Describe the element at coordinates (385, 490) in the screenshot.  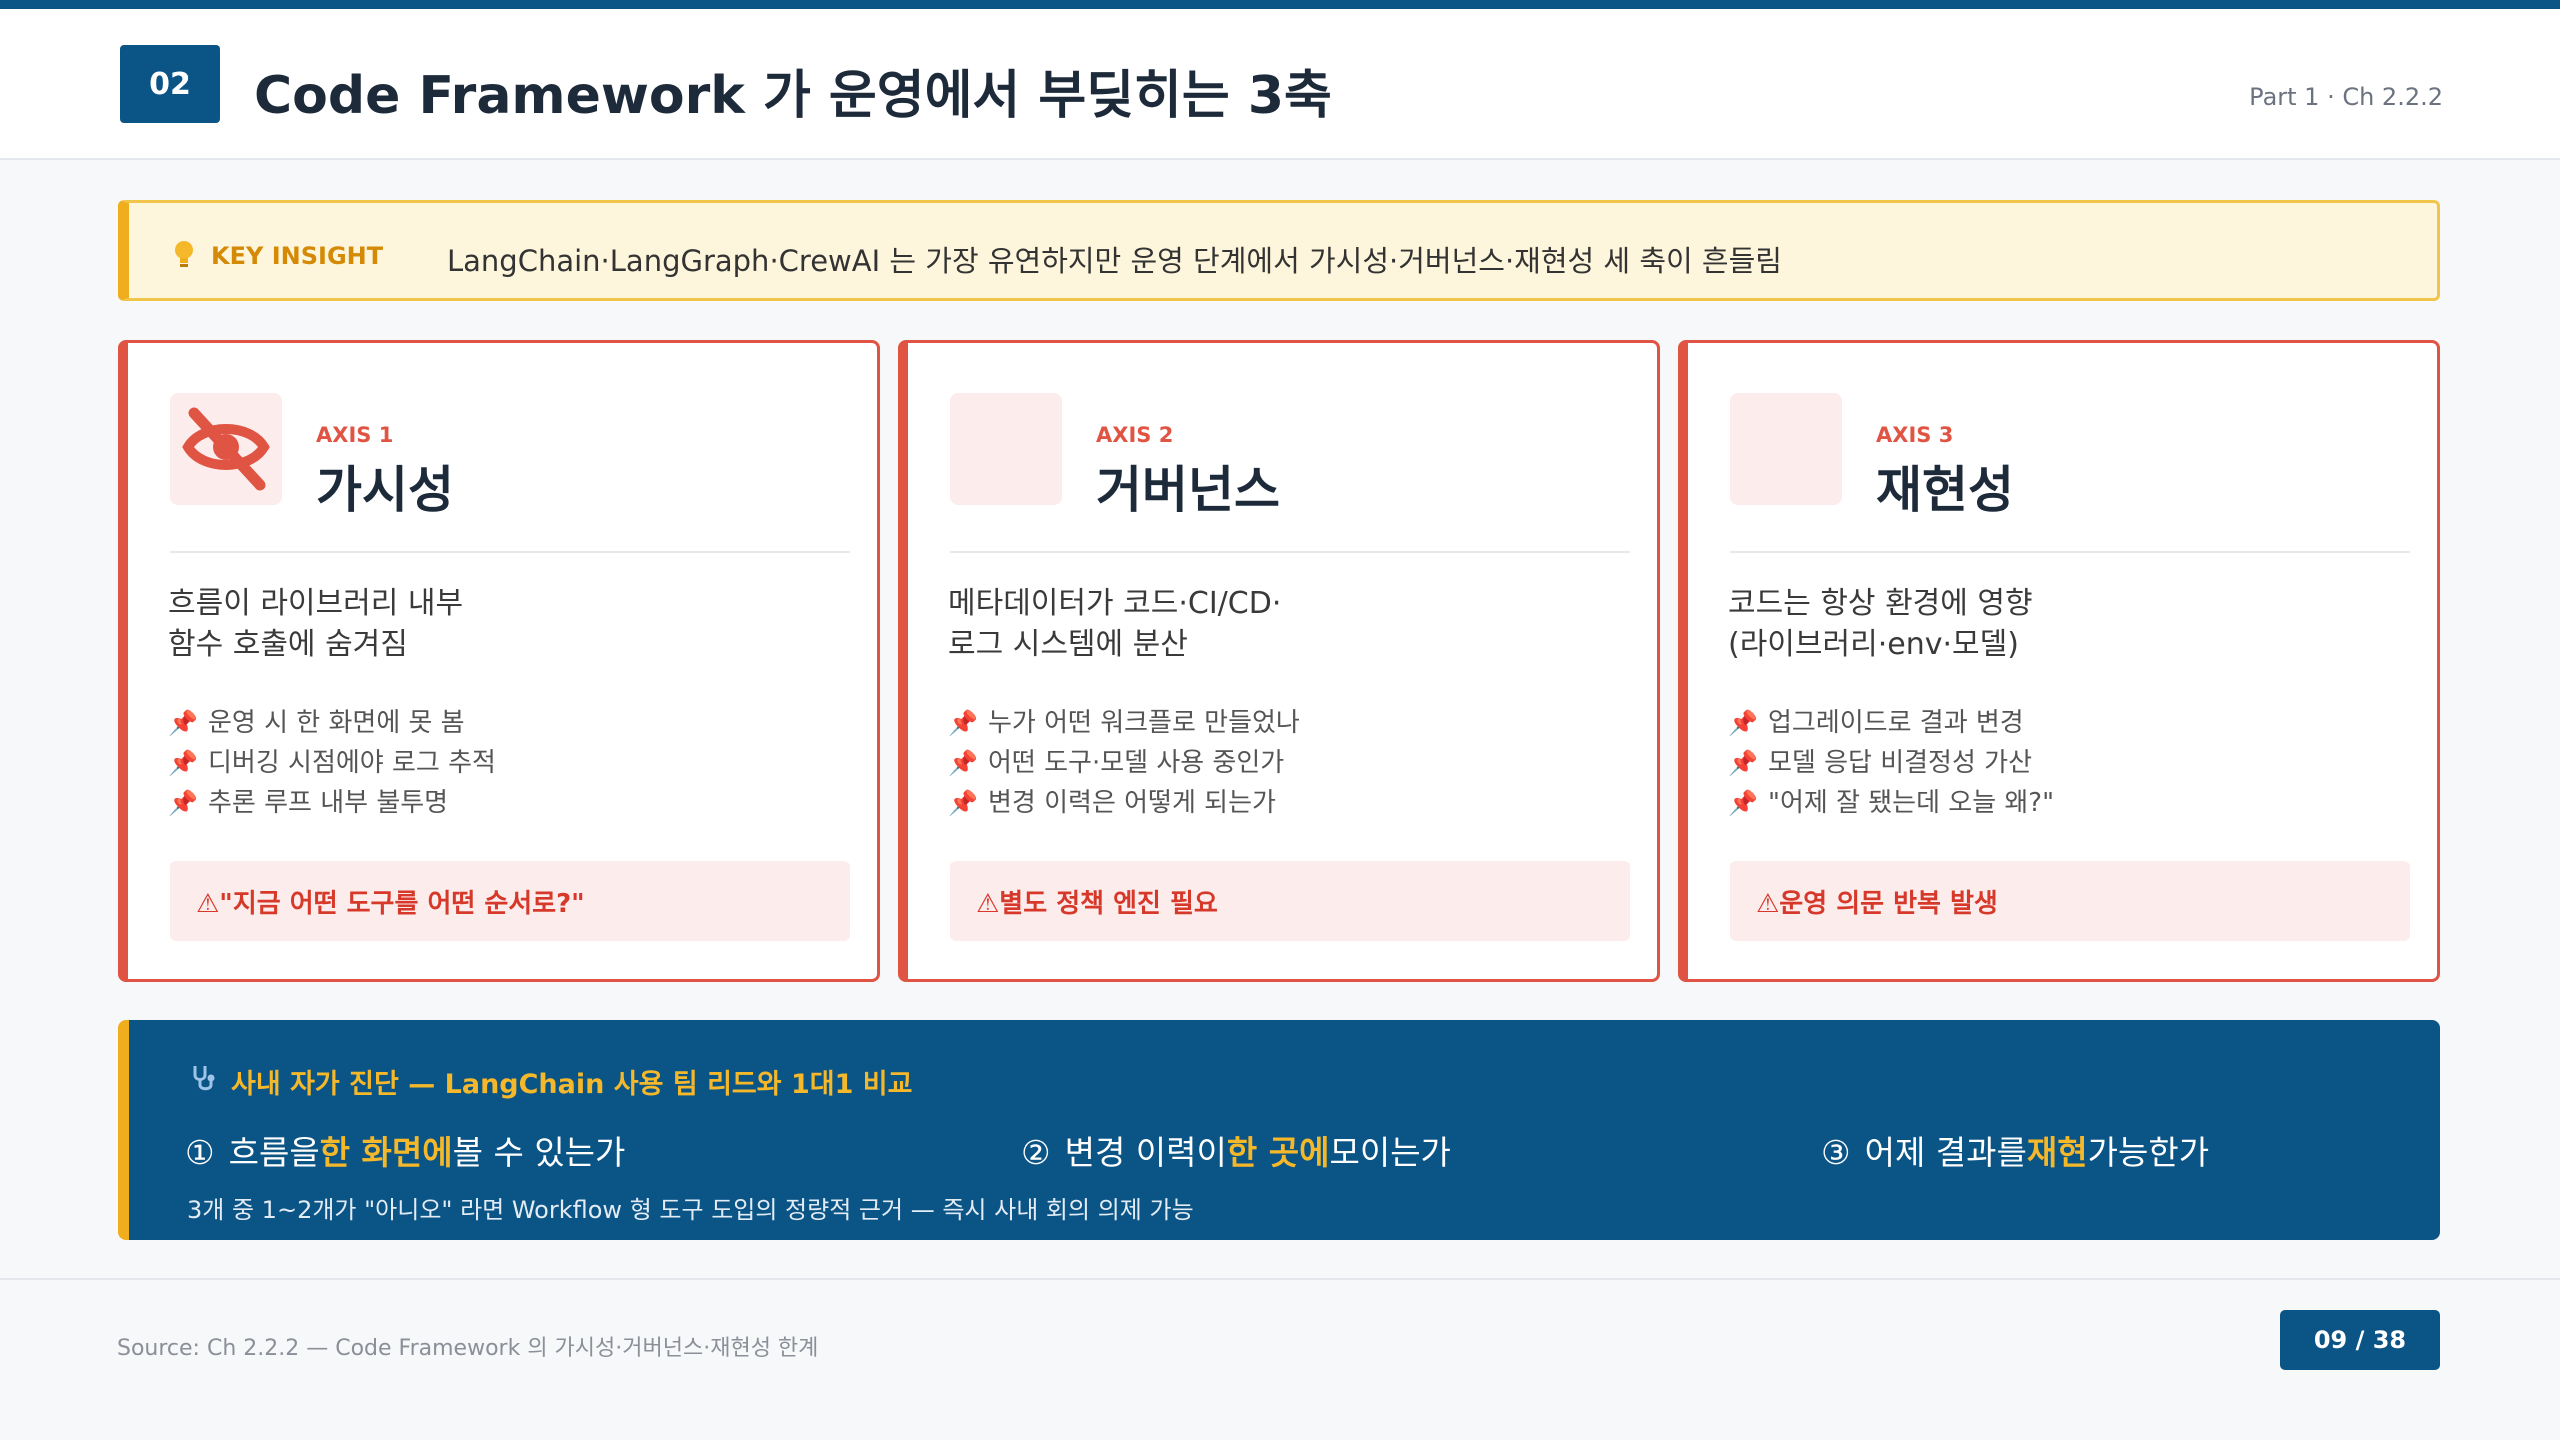
I see `axis-title: 가시성` at that location.